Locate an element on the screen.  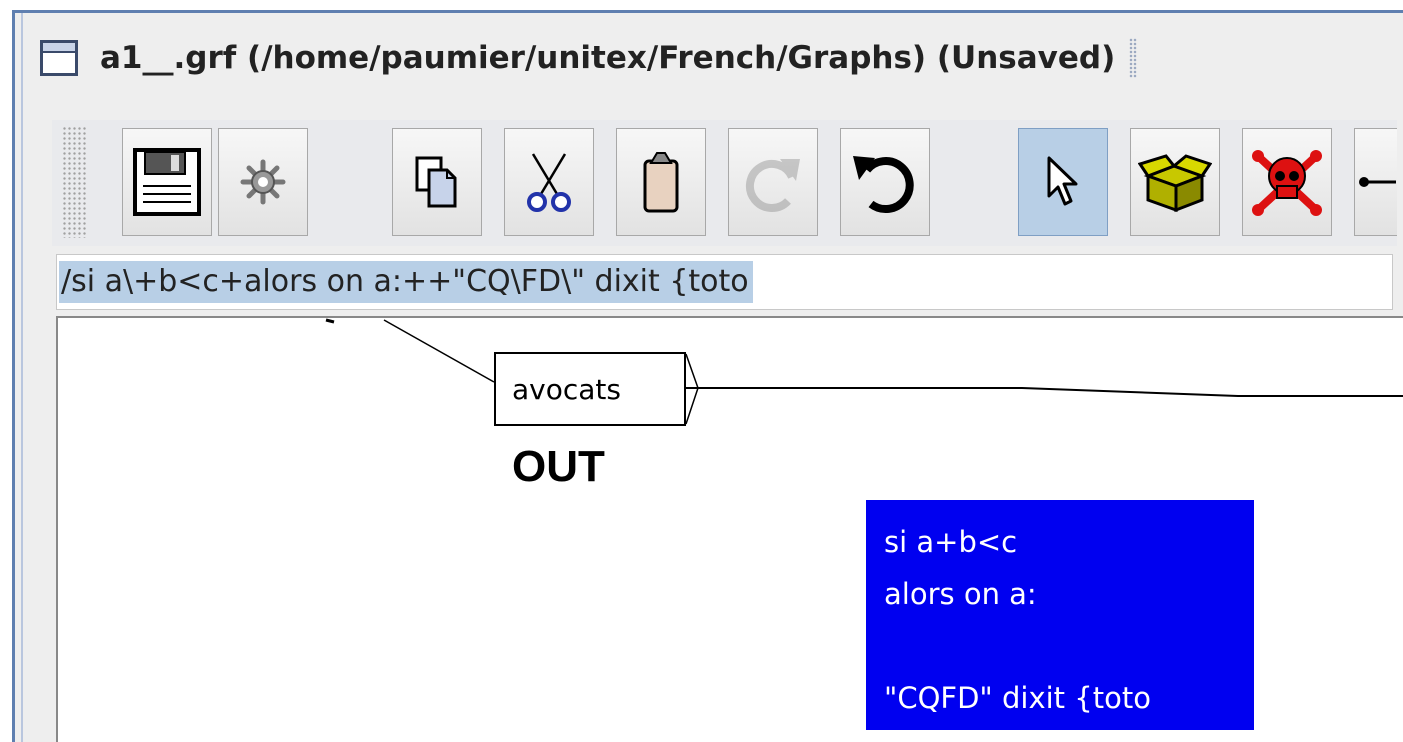
cut-button is located at coordinates (549, 182).